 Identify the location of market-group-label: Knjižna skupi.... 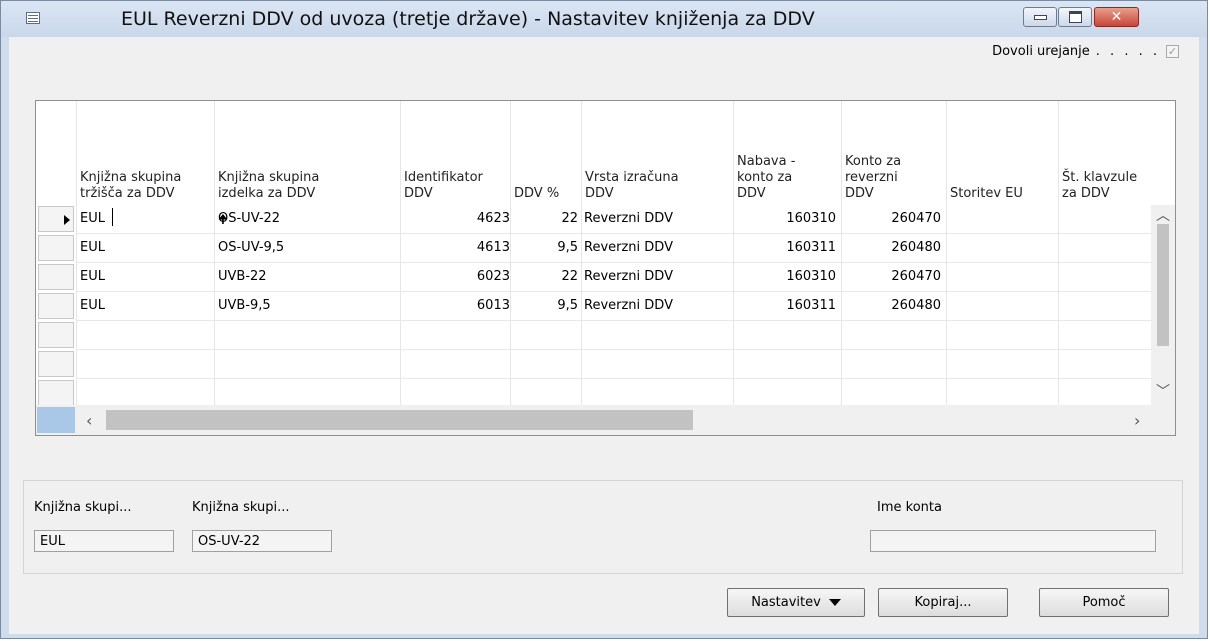
(83, 507).